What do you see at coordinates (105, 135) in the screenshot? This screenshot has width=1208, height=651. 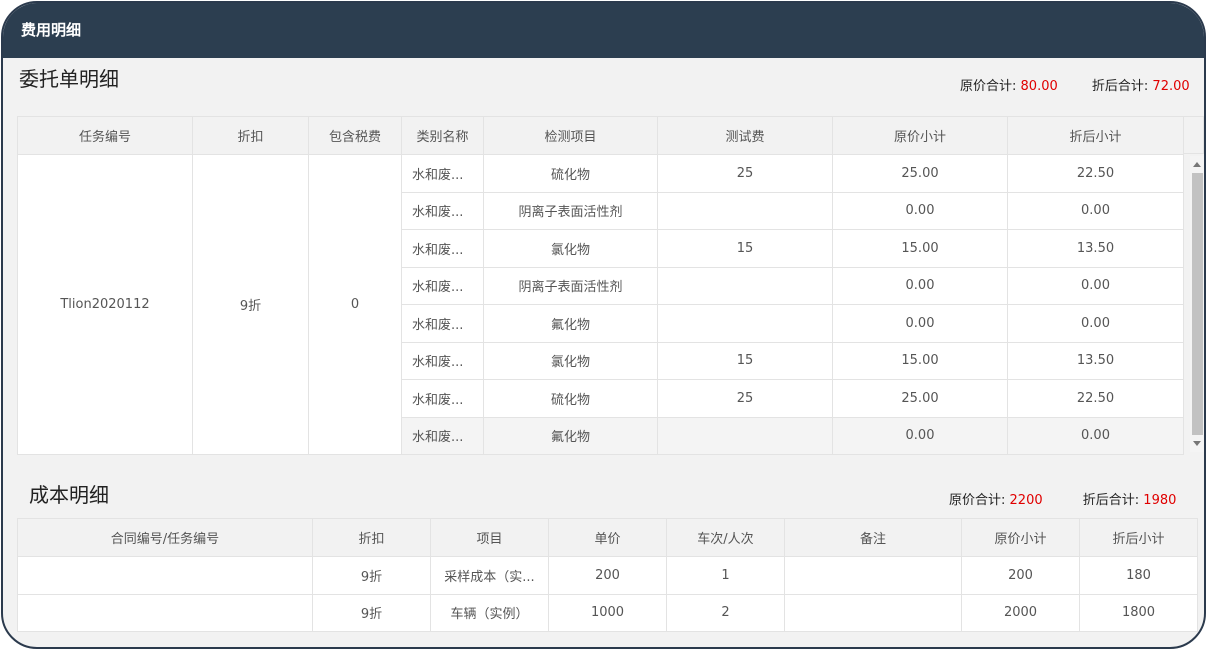 I see `col-header-task-no: 任务编号` at bounding box center [105, 135].